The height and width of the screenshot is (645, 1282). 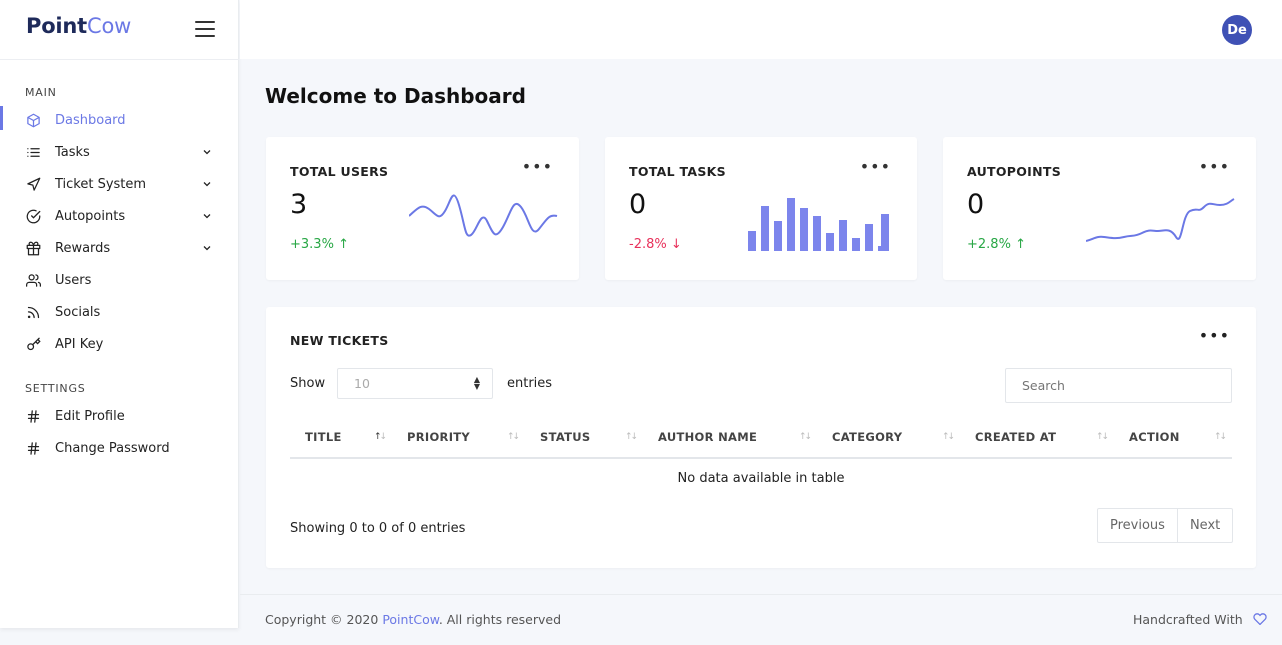 What do you see at coordinates (73, 280) in the screenshot?
I see `sidebar-item-label: Users` at bounding box center [73, 280].